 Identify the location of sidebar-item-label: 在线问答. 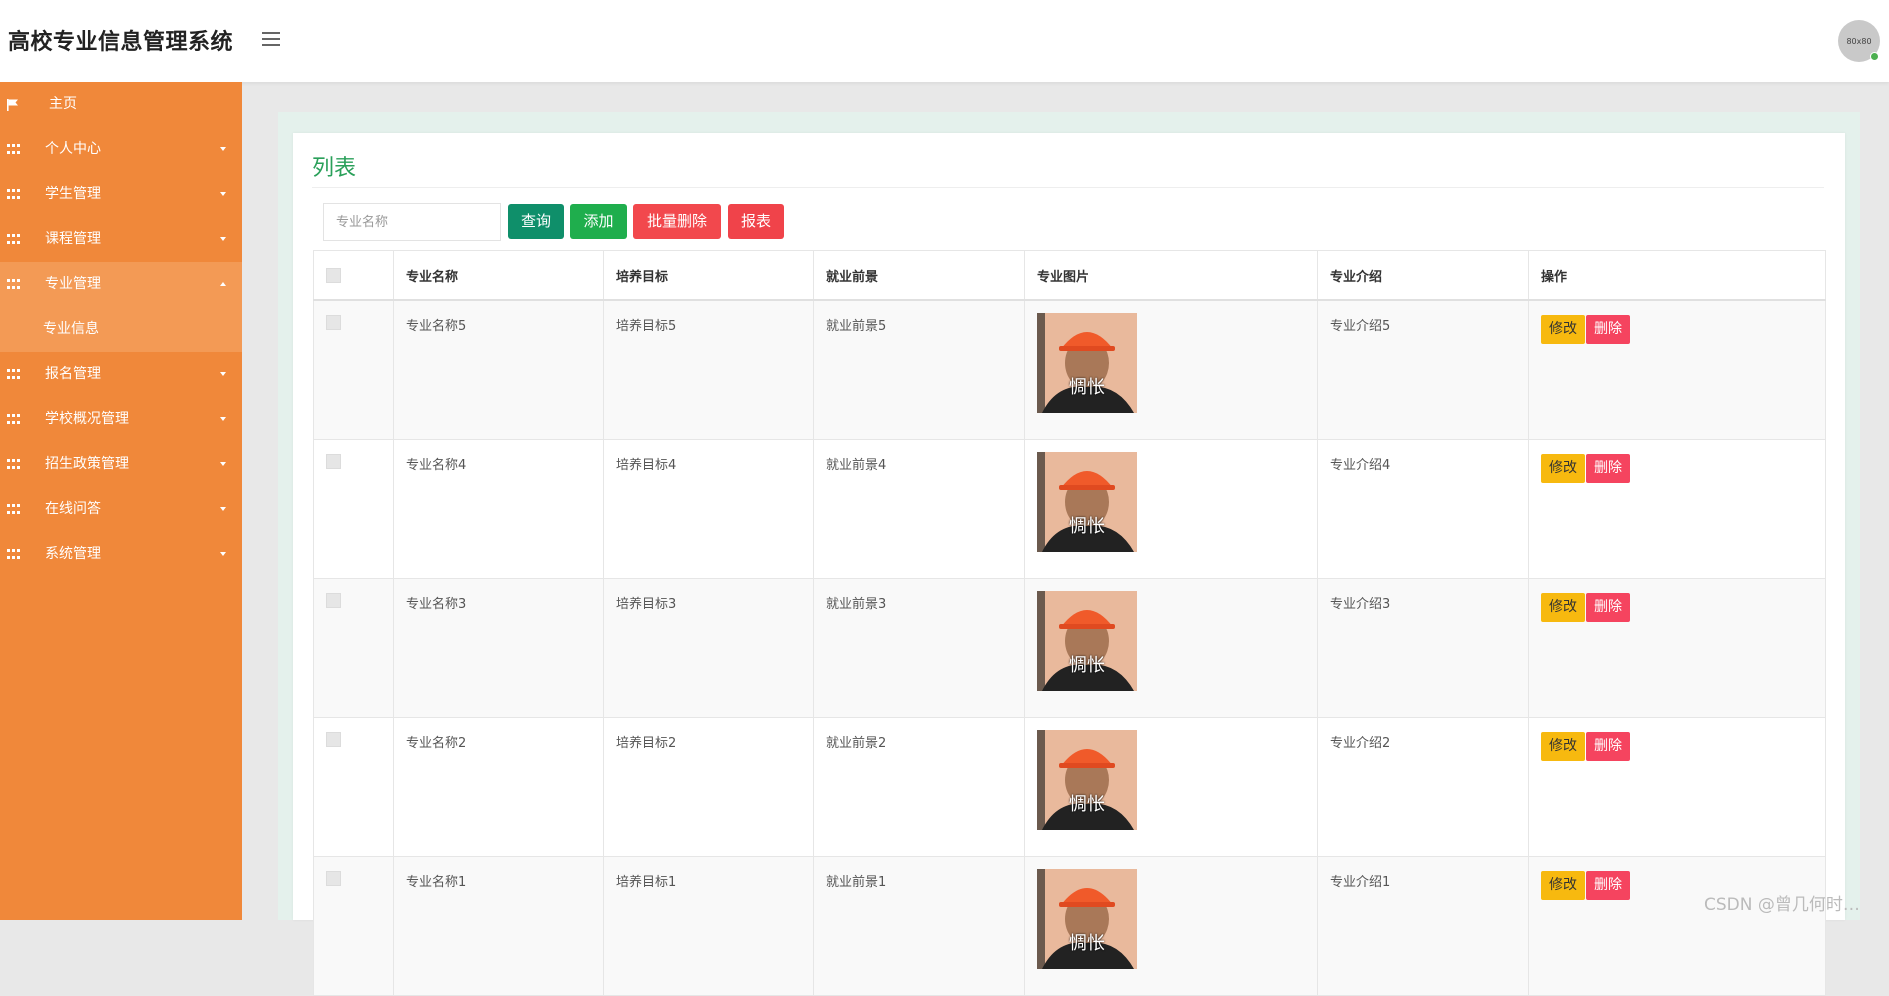
(73, 509).